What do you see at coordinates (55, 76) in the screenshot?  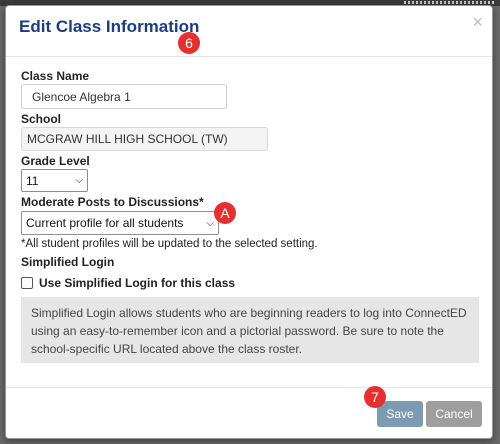 I see `class-name-label: Class Name` at bounding box center [55, 76].